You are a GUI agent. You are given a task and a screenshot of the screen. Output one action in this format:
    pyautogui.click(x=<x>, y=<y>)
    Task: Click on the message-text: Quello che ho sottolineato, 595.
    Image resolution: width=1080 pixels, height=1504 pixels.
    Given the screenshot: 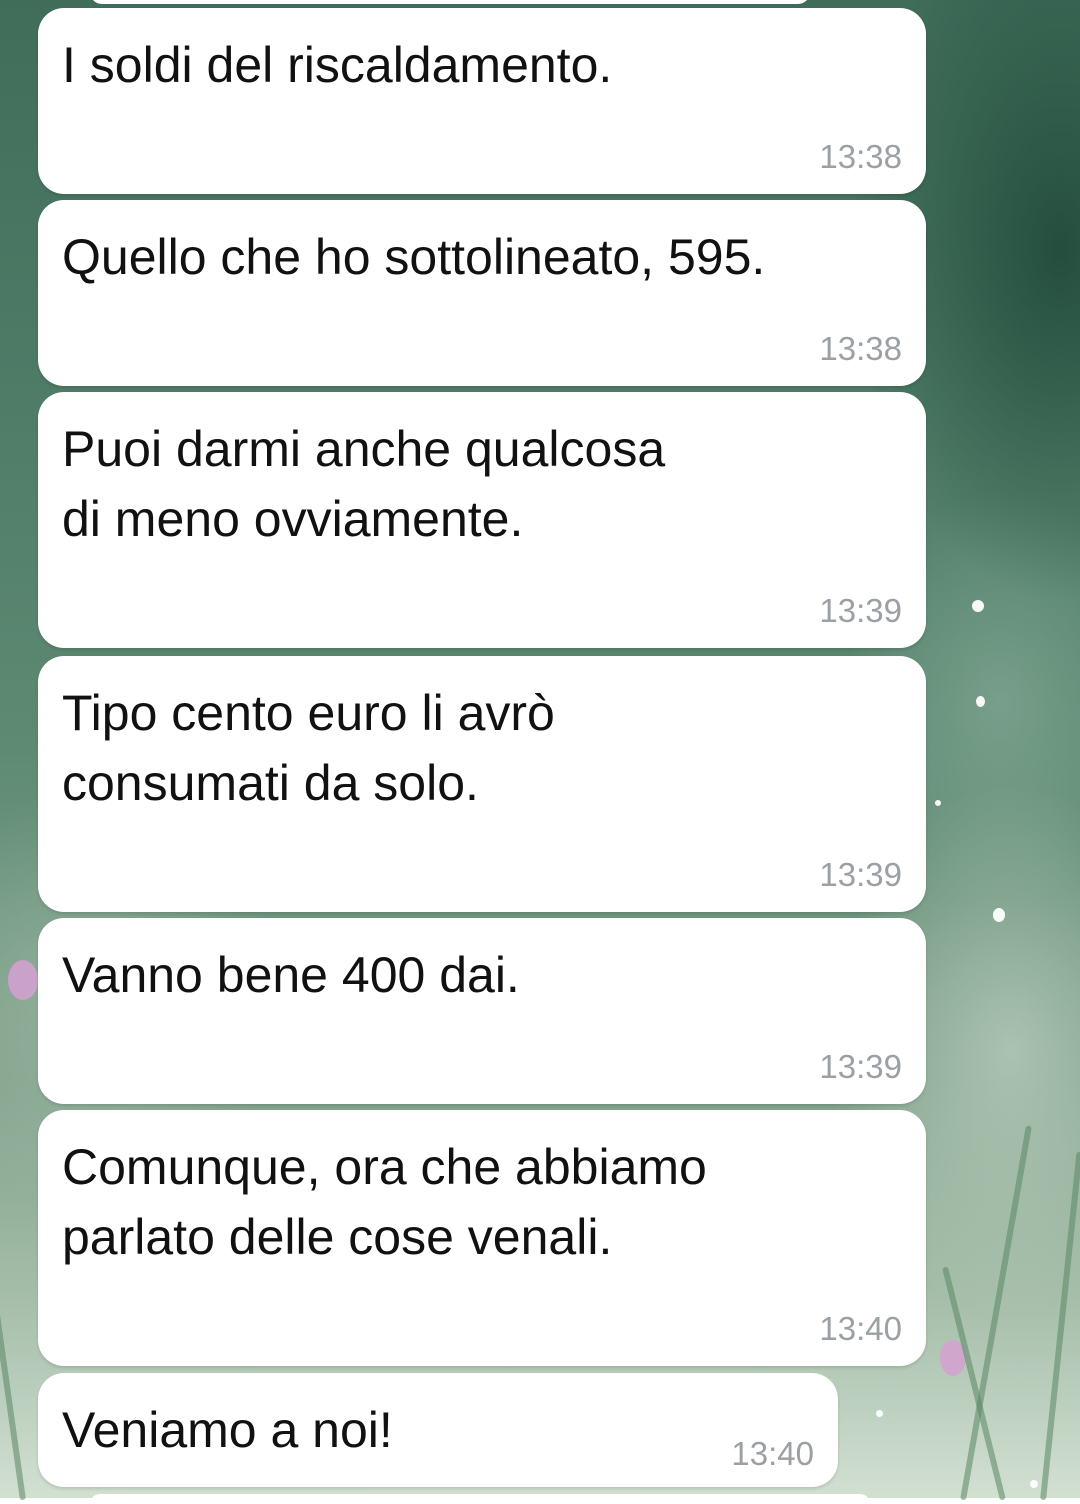 What is the action you would take?
    pyautogui.click(x=414, y=257)
    